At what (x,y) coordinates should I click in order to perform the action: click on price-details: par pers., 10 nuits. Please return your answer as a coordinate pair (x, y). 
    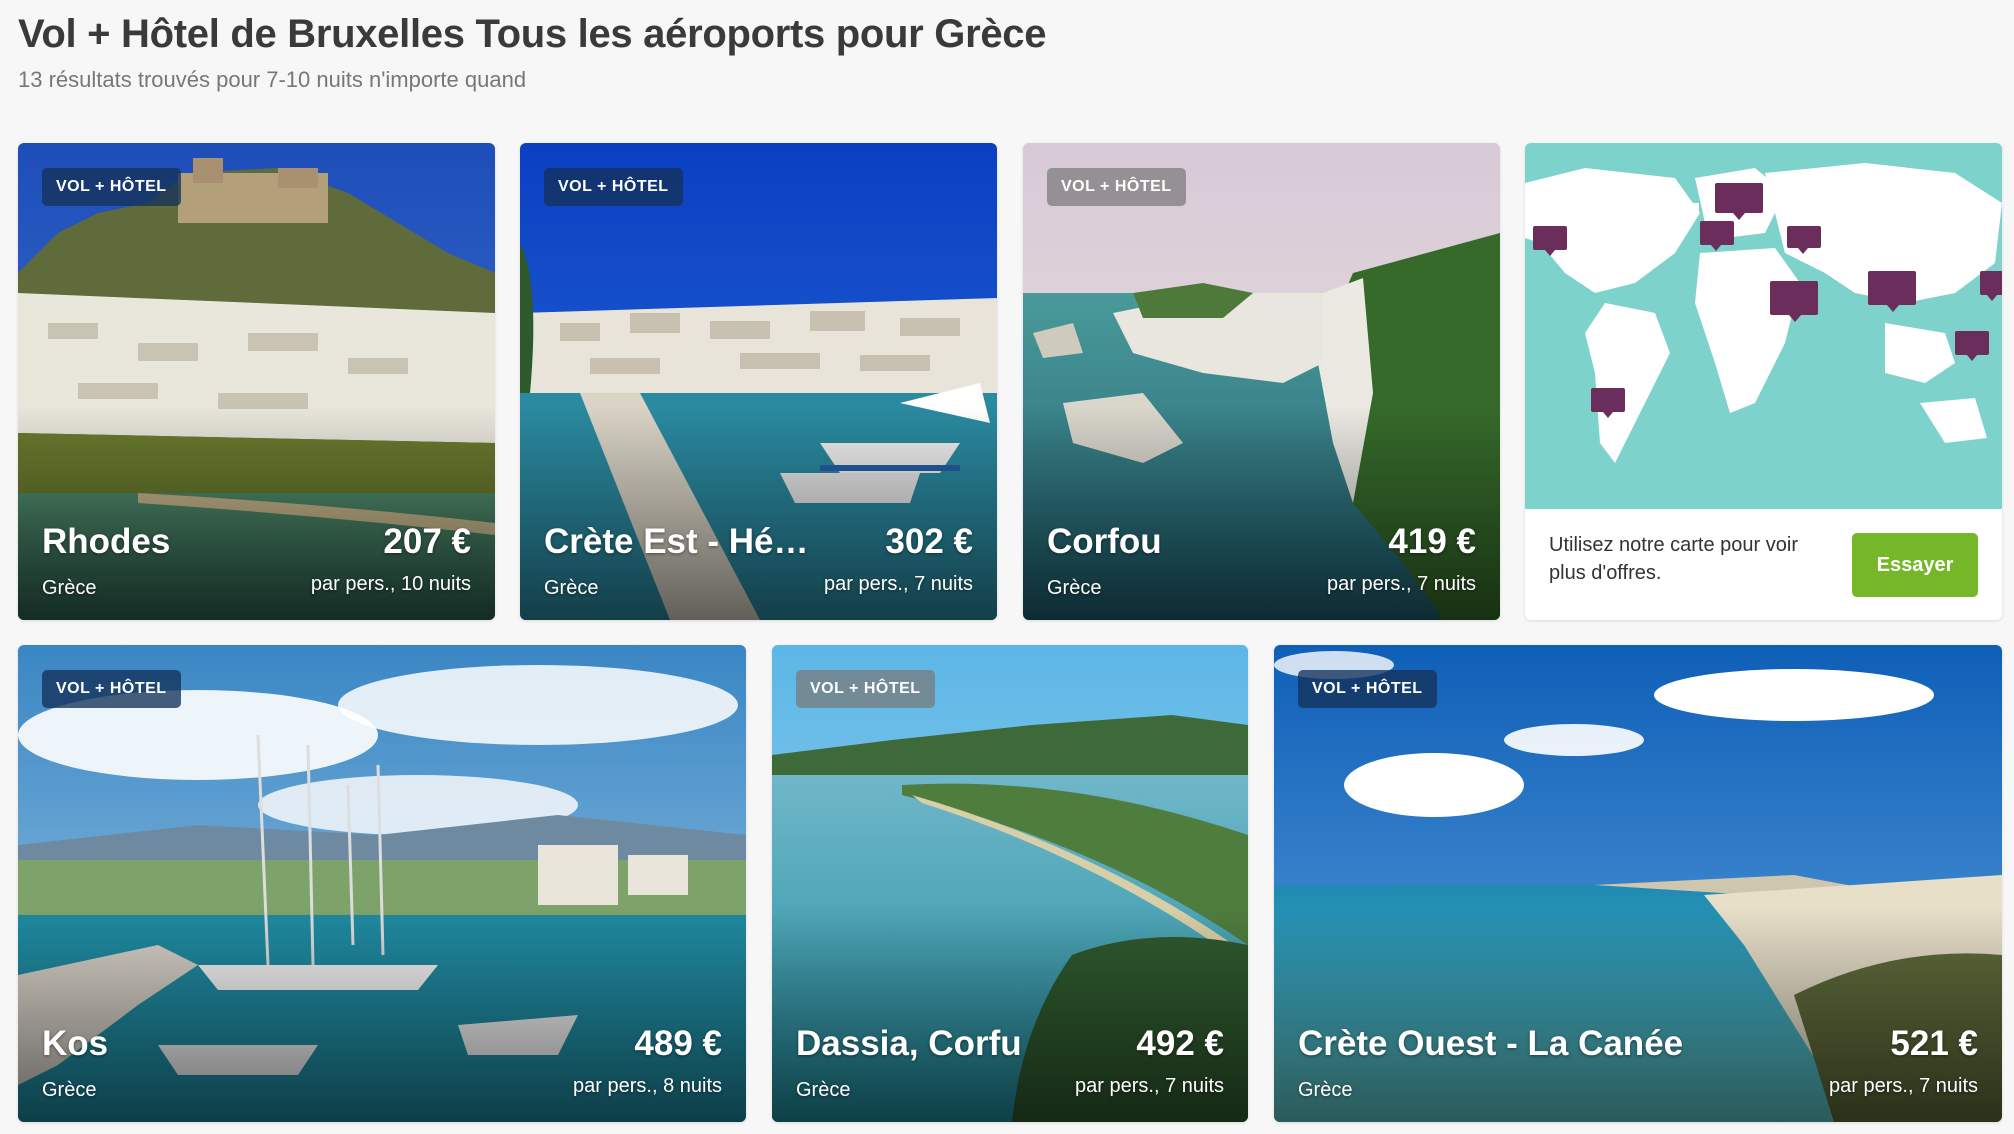
    Looking at the image, I should click on (390, 584).